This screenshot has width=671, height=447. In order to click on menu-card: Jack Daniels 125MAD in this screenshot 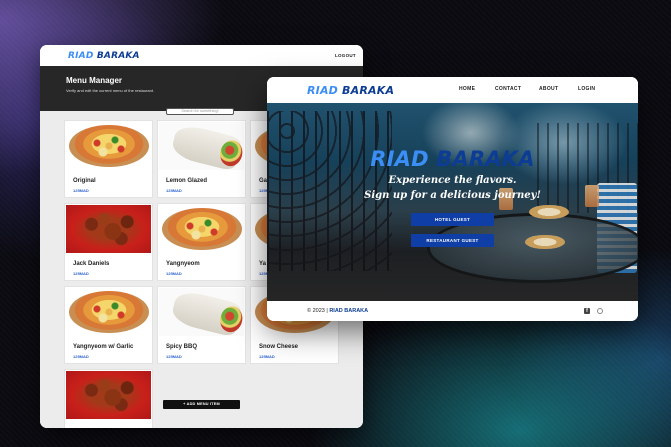, I will do `click(108, 242)`.